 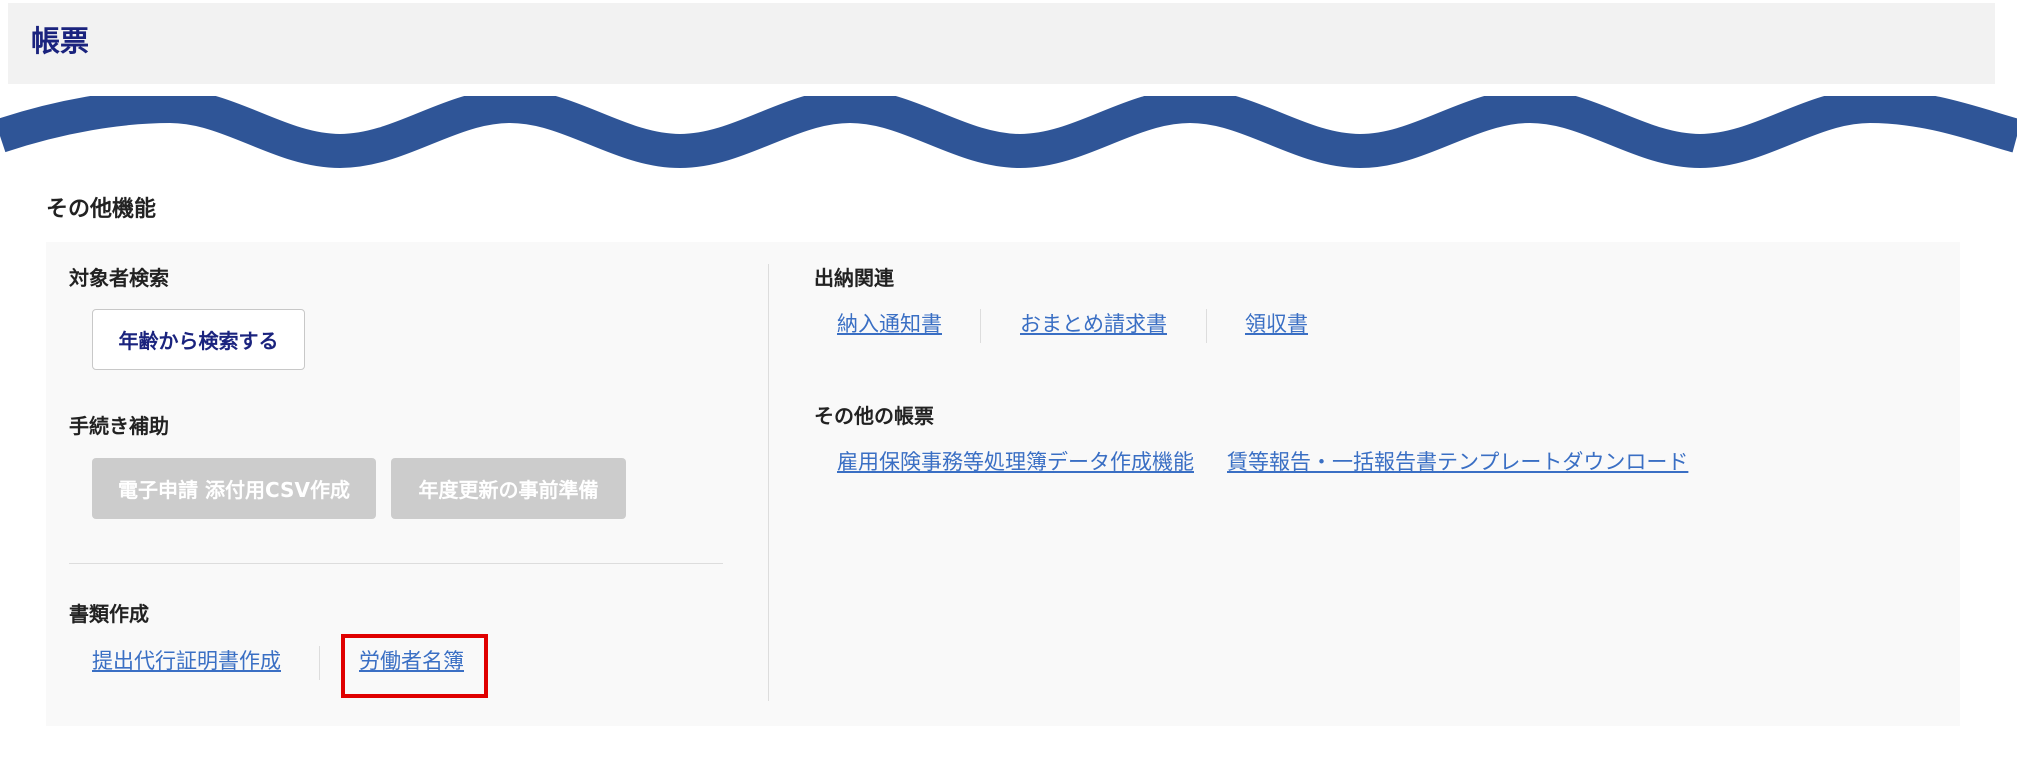 I want to click on csv-create-button: 電子申請 添付用CSV作成, so click(x=234, y=488).